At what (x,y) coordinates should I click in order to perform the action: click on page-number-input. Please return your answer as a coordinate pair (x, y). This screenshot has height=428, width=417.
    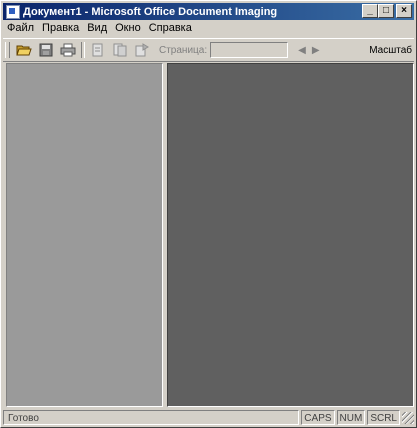
    Looking at the image, I should click on (249, 50).